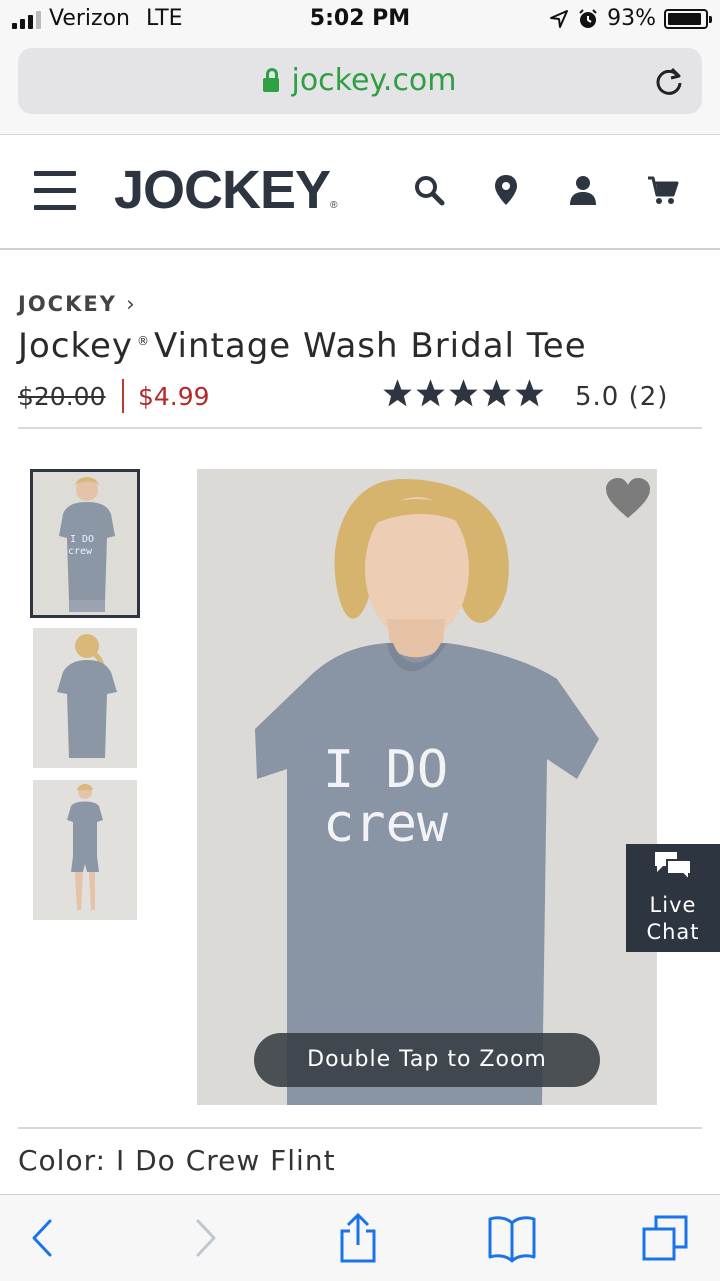 The width and height of the screenshot is (720, 1281). I want to click on price-divider, so click(123, 396).